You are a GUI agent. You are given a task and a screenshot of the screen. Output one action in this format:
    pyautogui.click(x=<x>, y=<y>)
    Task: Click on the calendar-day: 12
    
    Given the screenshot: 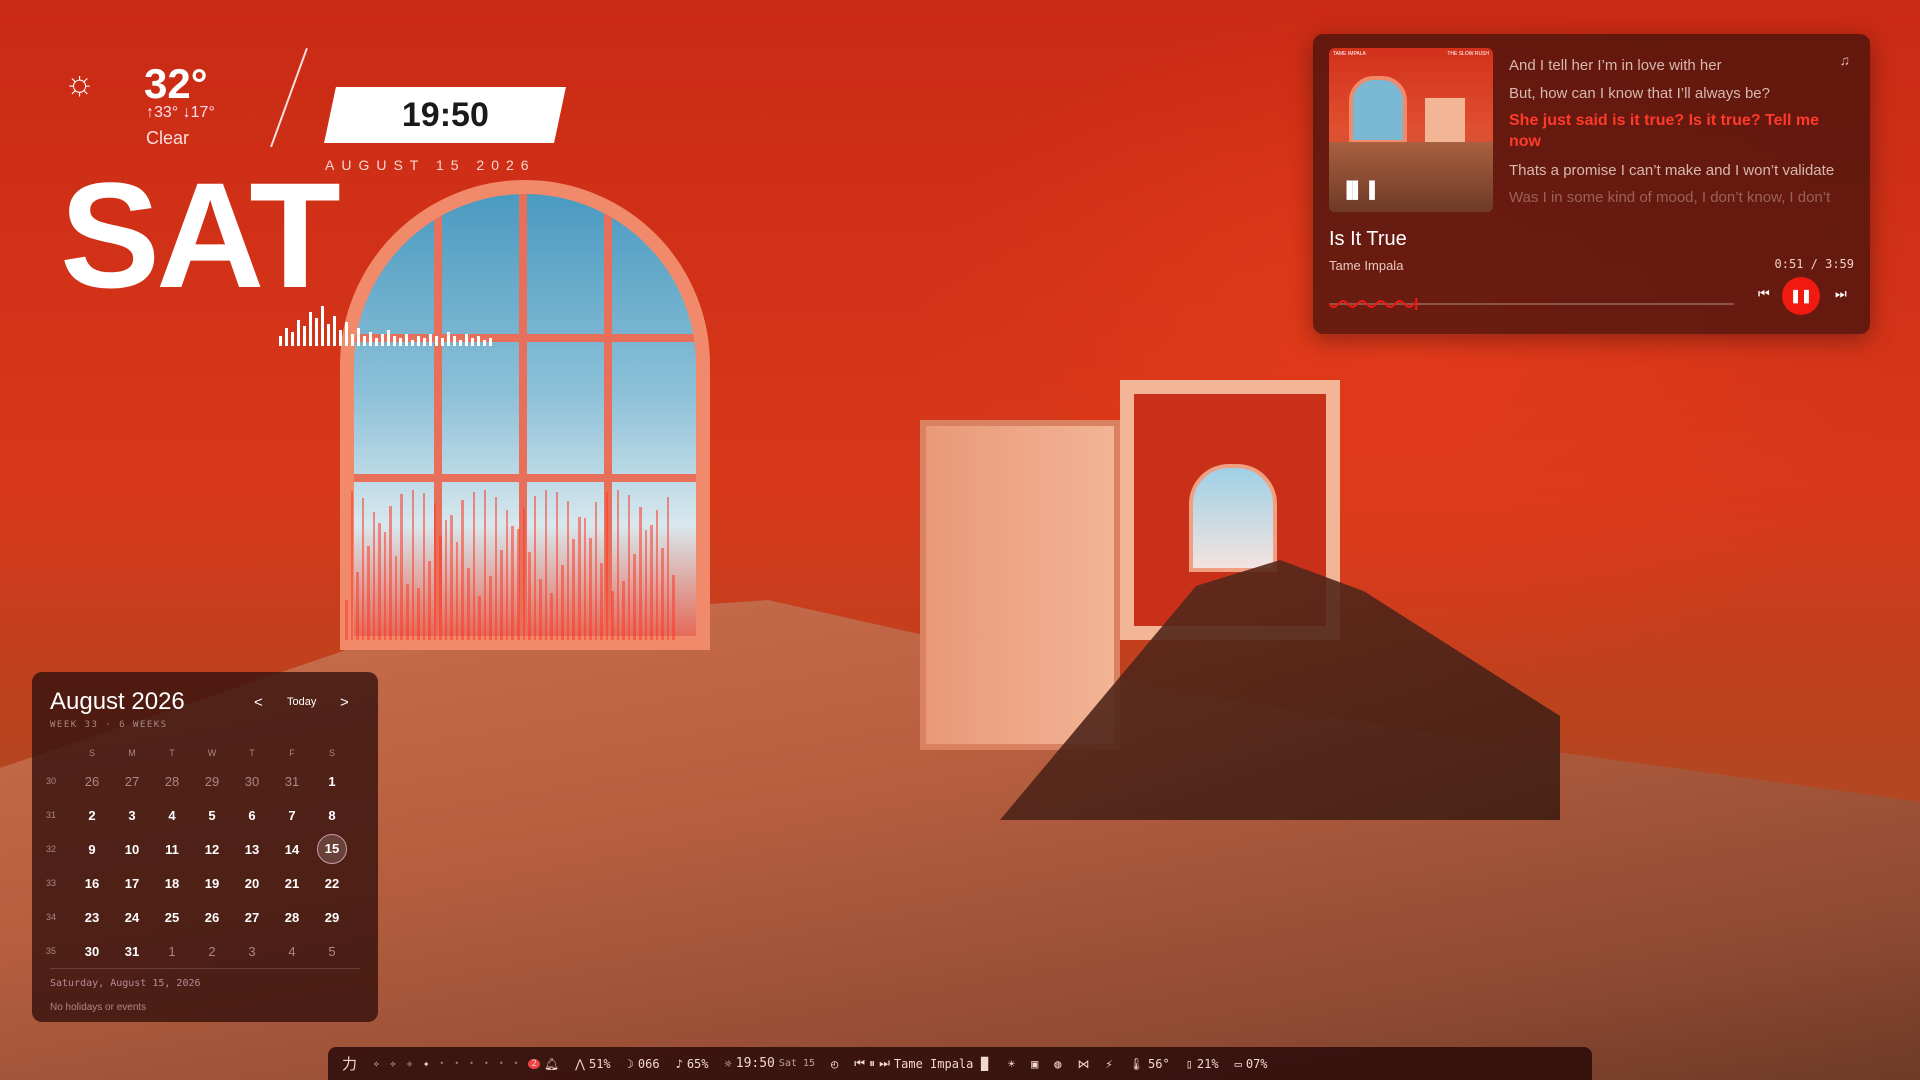 What is the action you would take?
    pyautogui.click(x=212, y=849)
    